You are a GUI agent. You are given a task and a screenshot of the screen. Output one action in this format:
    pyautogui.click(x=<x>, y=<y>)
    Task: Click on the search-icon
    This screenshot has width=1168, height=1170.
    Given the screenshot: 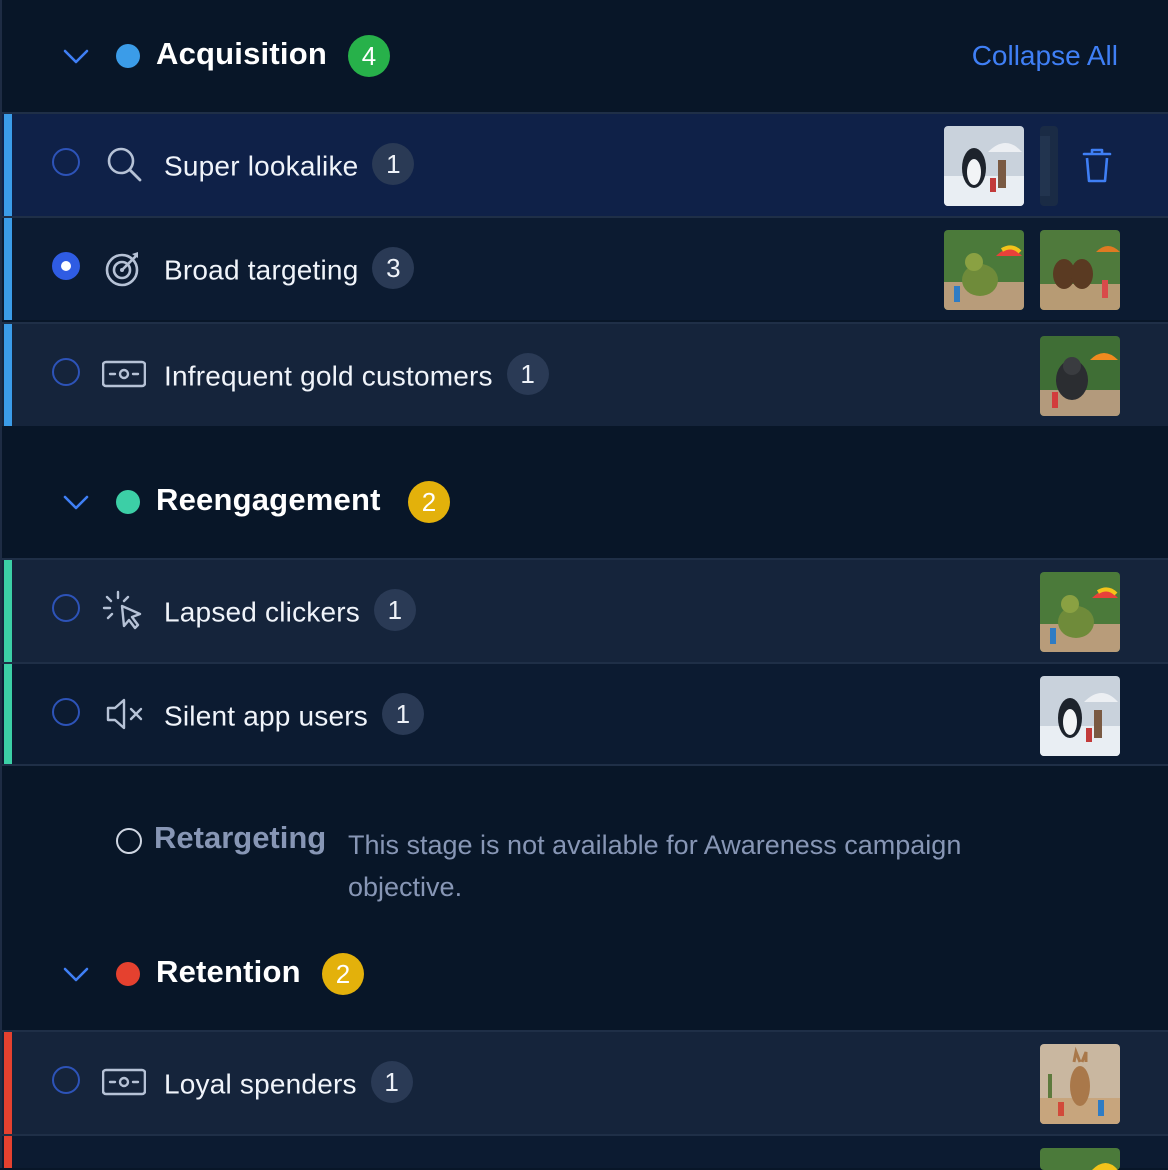 What is the action you would take?
    pyautogui.click(x=124, y=164)
    